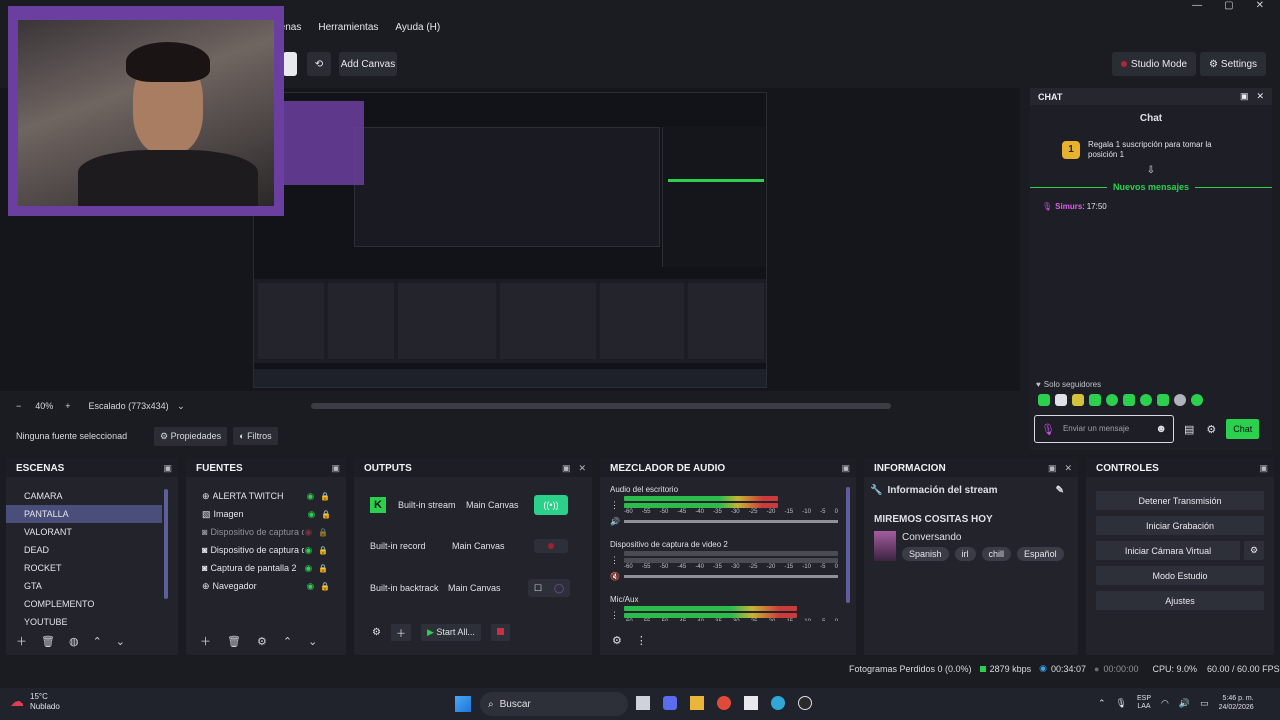 This screenshot has height=720, width=1280. What do you see at coordinates (84, 550) in the screenshot?
I see `scene-item: DEAD` at bounding box center [84, 550].